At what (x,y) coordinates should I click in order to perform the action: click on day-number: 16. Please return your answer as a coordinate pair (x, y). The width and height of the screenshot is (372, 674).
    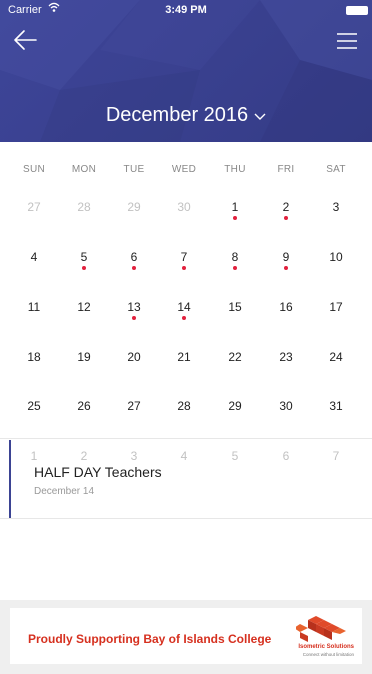
    Looking at the image, I should click on (286, 307).